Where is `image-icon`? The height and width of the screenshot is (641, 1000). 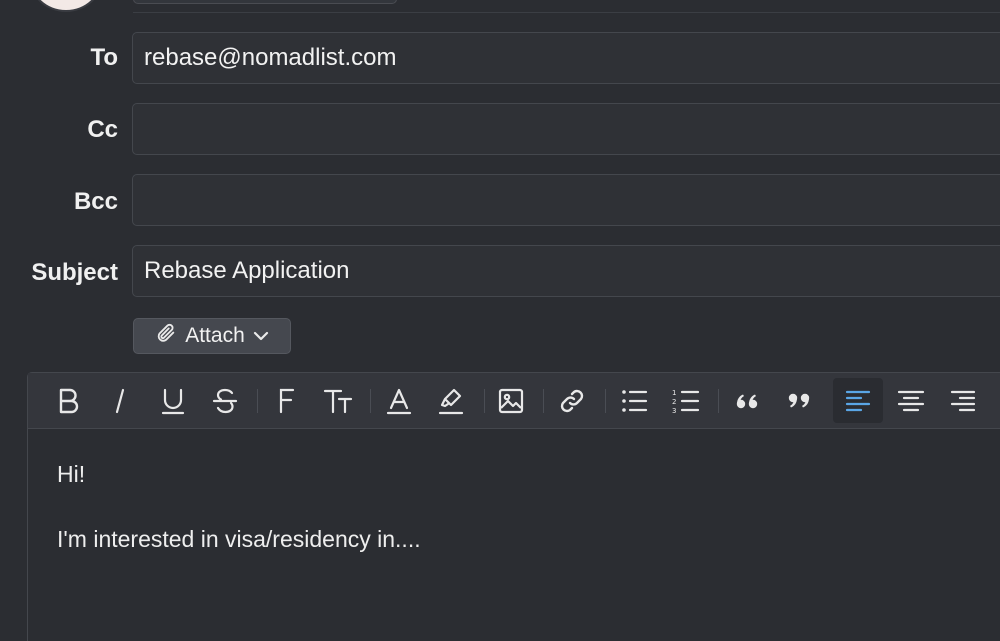 image-icon is located at coordinates (511, 401).